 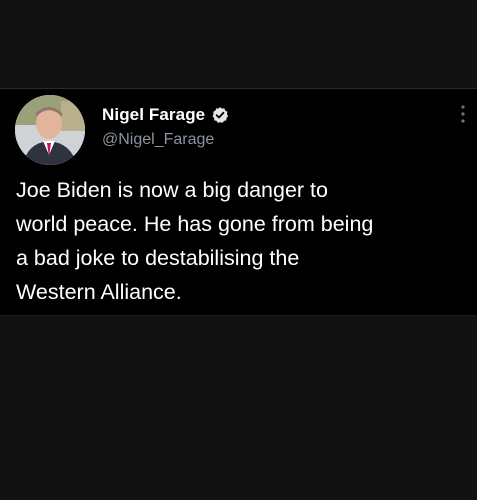 What do you see at coordinates (220, 115) in the screenshot?
I see `verified-badge-icon` at bounding box center [220, 115].